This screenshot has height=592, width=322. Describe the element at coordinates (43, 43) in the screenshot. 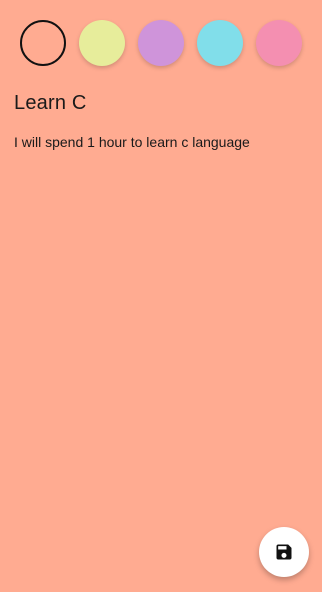

I see `color-swatch-peach` at that location.